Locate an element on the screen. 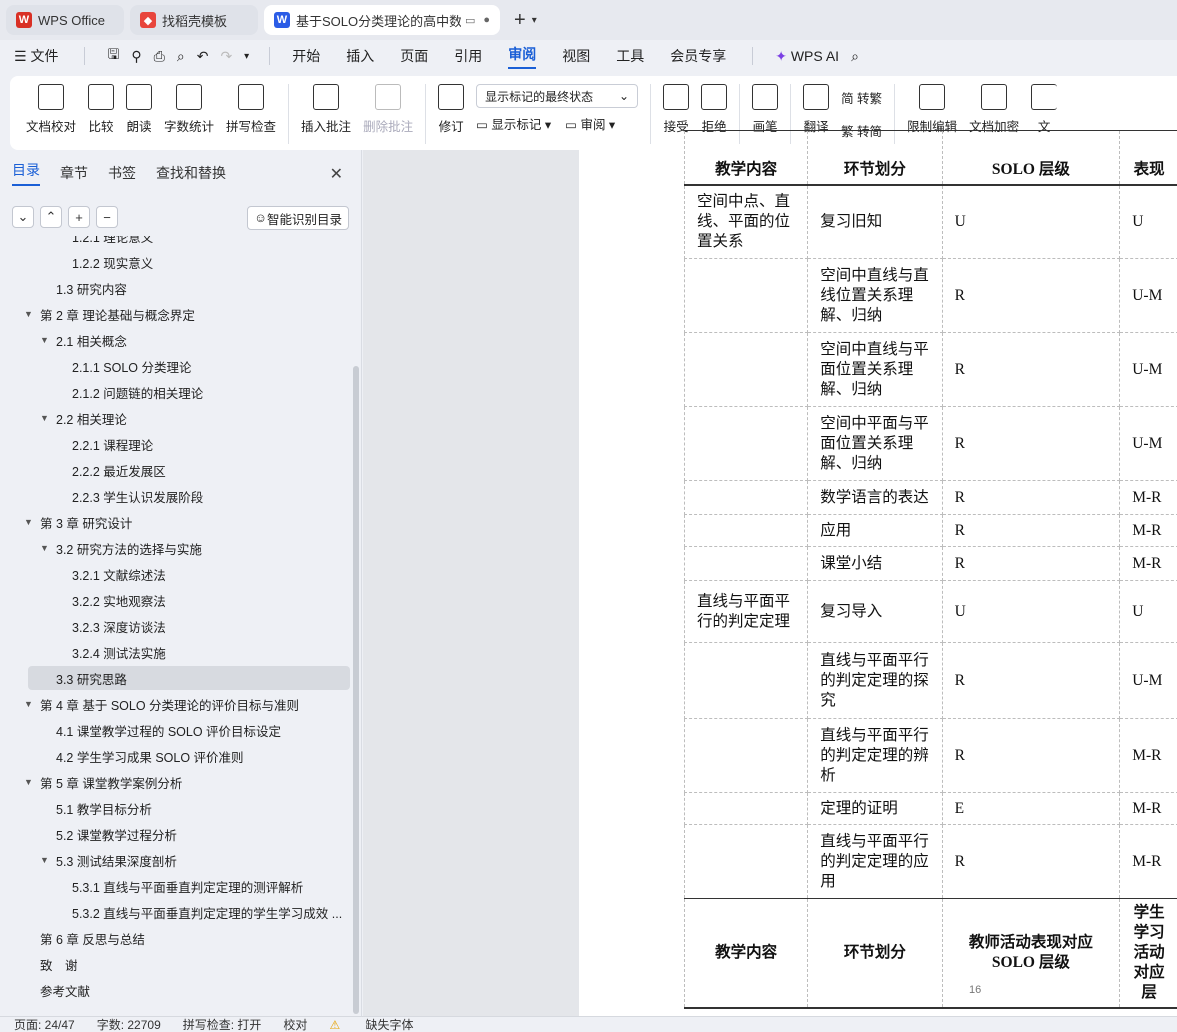  save-icon: 🖫 is located at coordinates (113, 56).